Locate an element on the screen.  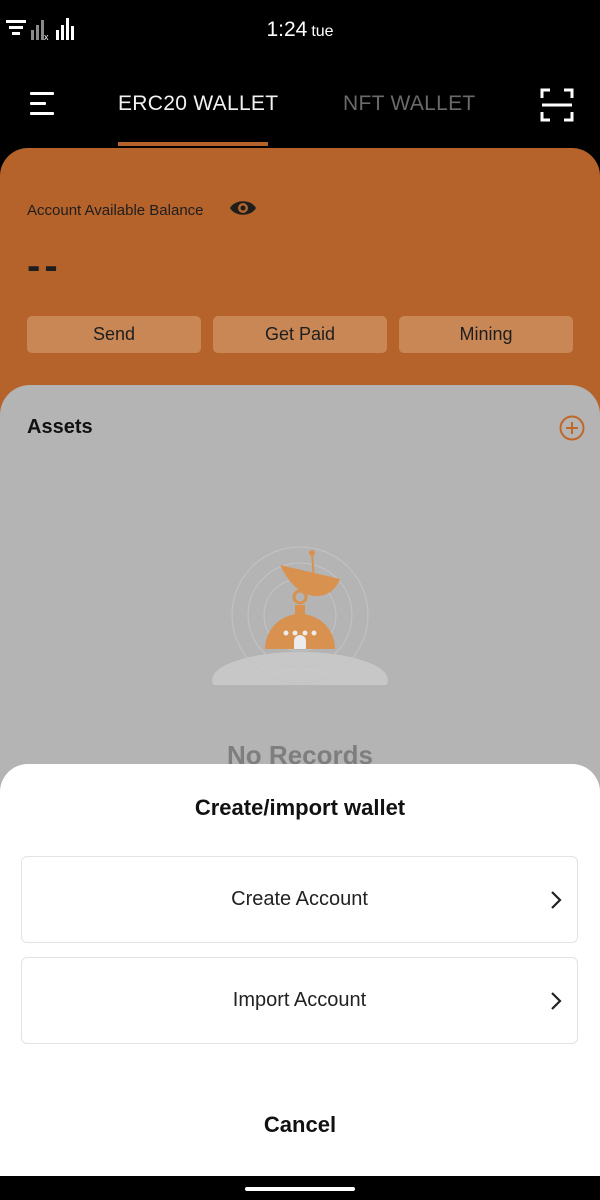
create-account-option: Create Account is located at coordinates (299, 899).